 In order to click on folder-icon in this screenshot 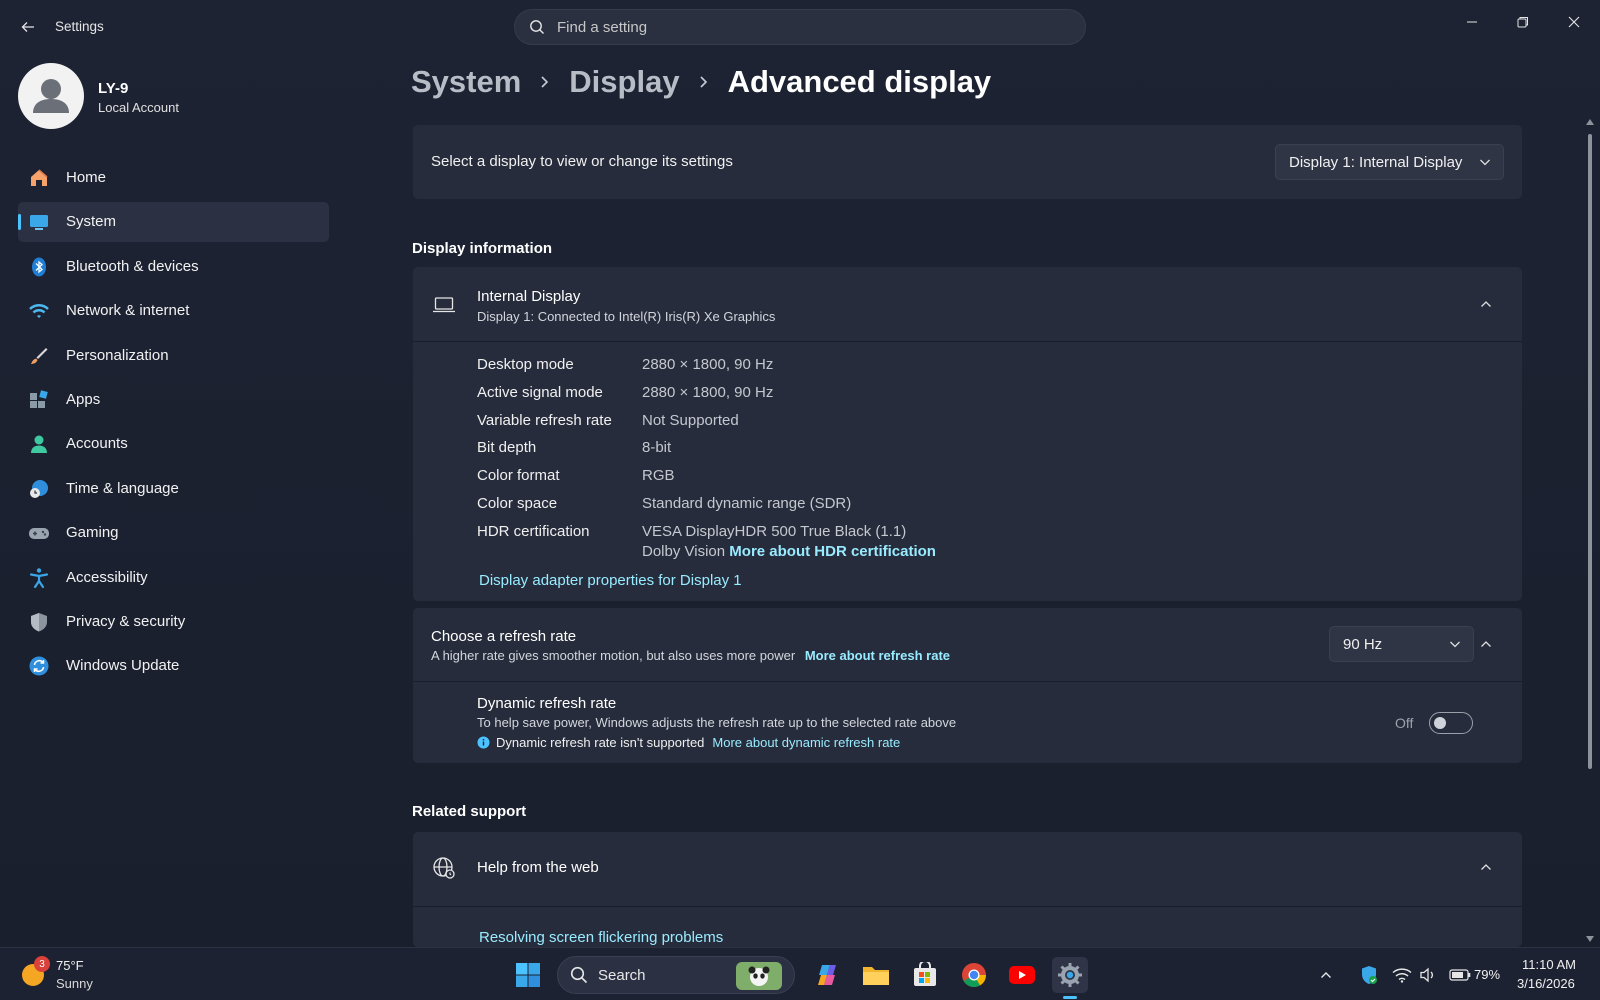, I will do `click(876, 976)`.